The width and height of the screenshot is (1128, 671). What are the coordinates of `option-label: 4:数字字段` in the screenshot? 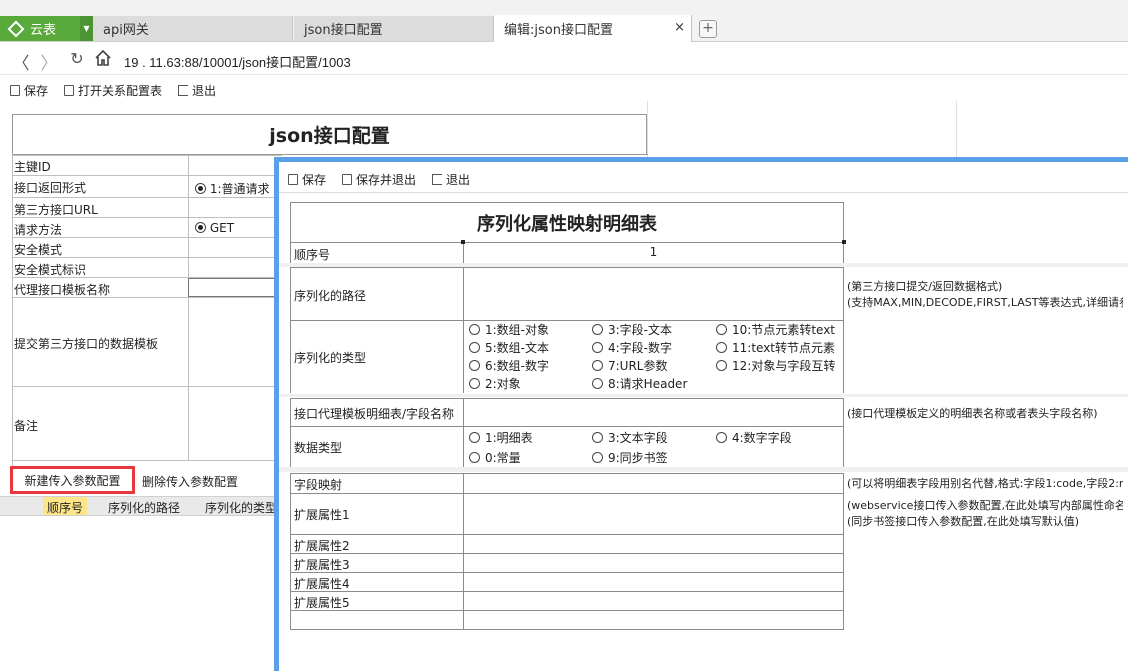 It's located at (762, 438).